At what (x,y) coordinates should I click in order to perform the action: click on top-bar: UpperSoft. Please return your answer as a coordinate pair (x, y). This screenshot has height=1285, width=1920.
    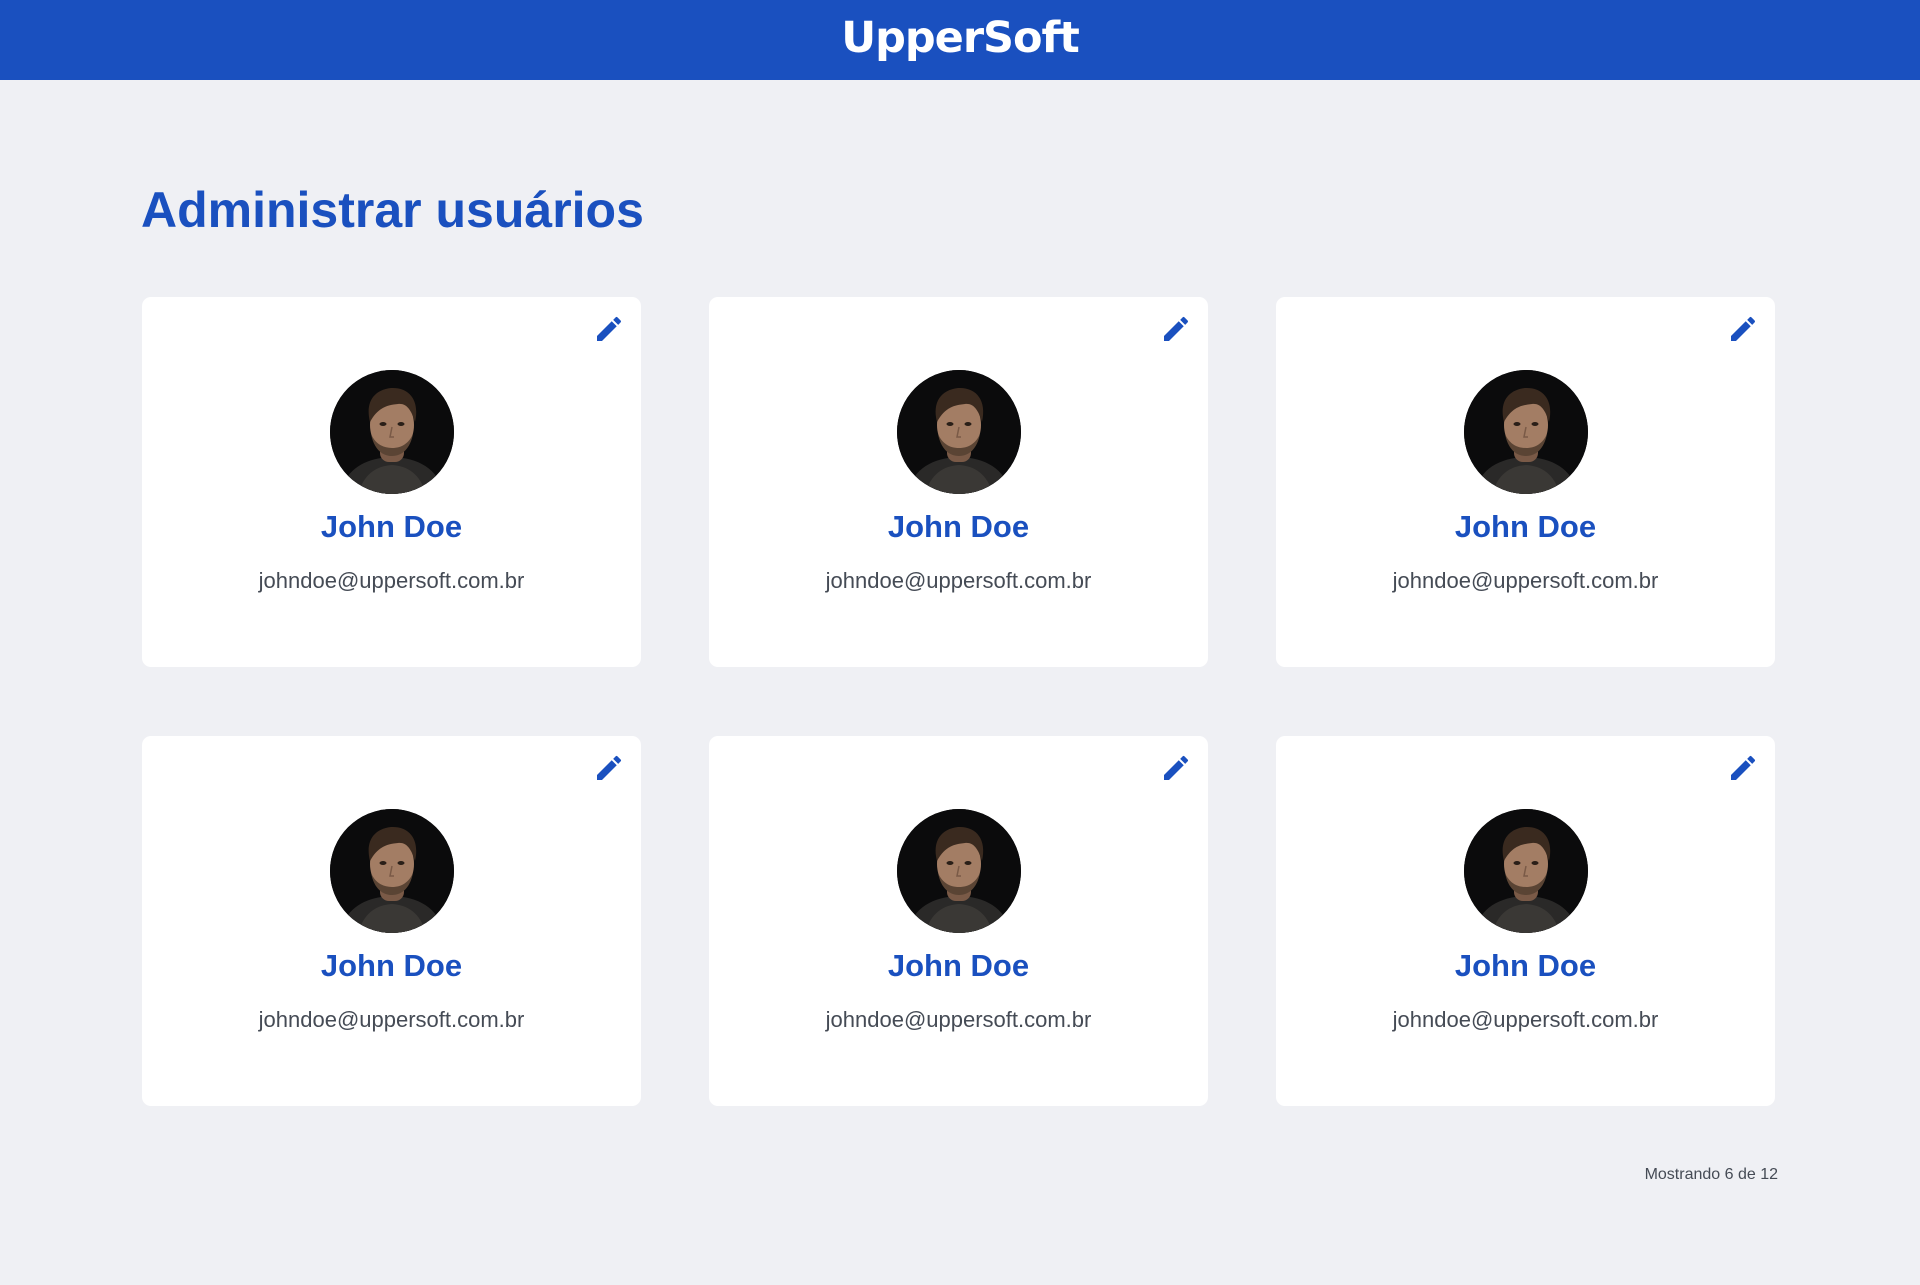
    Looking at the image, I should click on (960, 40).